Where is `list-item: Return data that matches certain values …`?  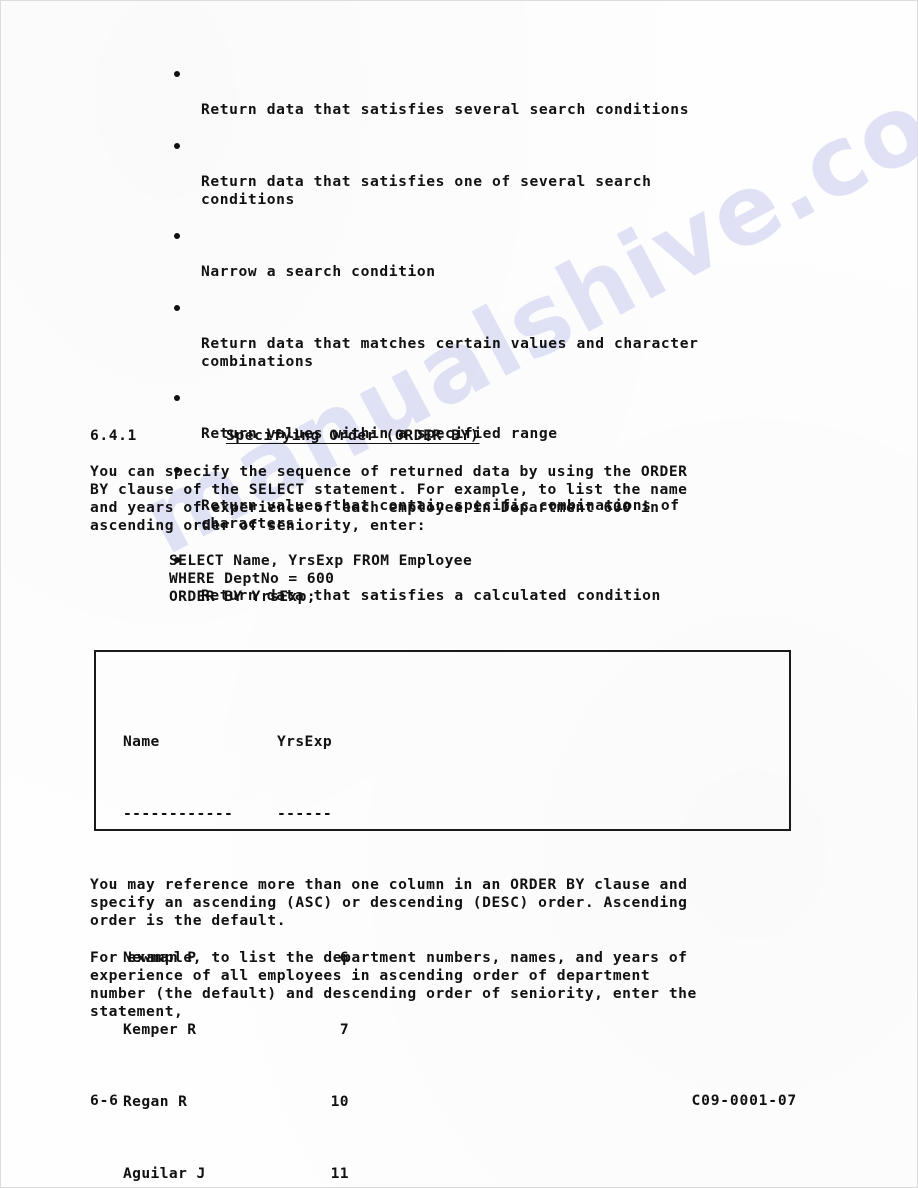
list-item: Return data that matches certain values … is located at coordinates (494, 335).